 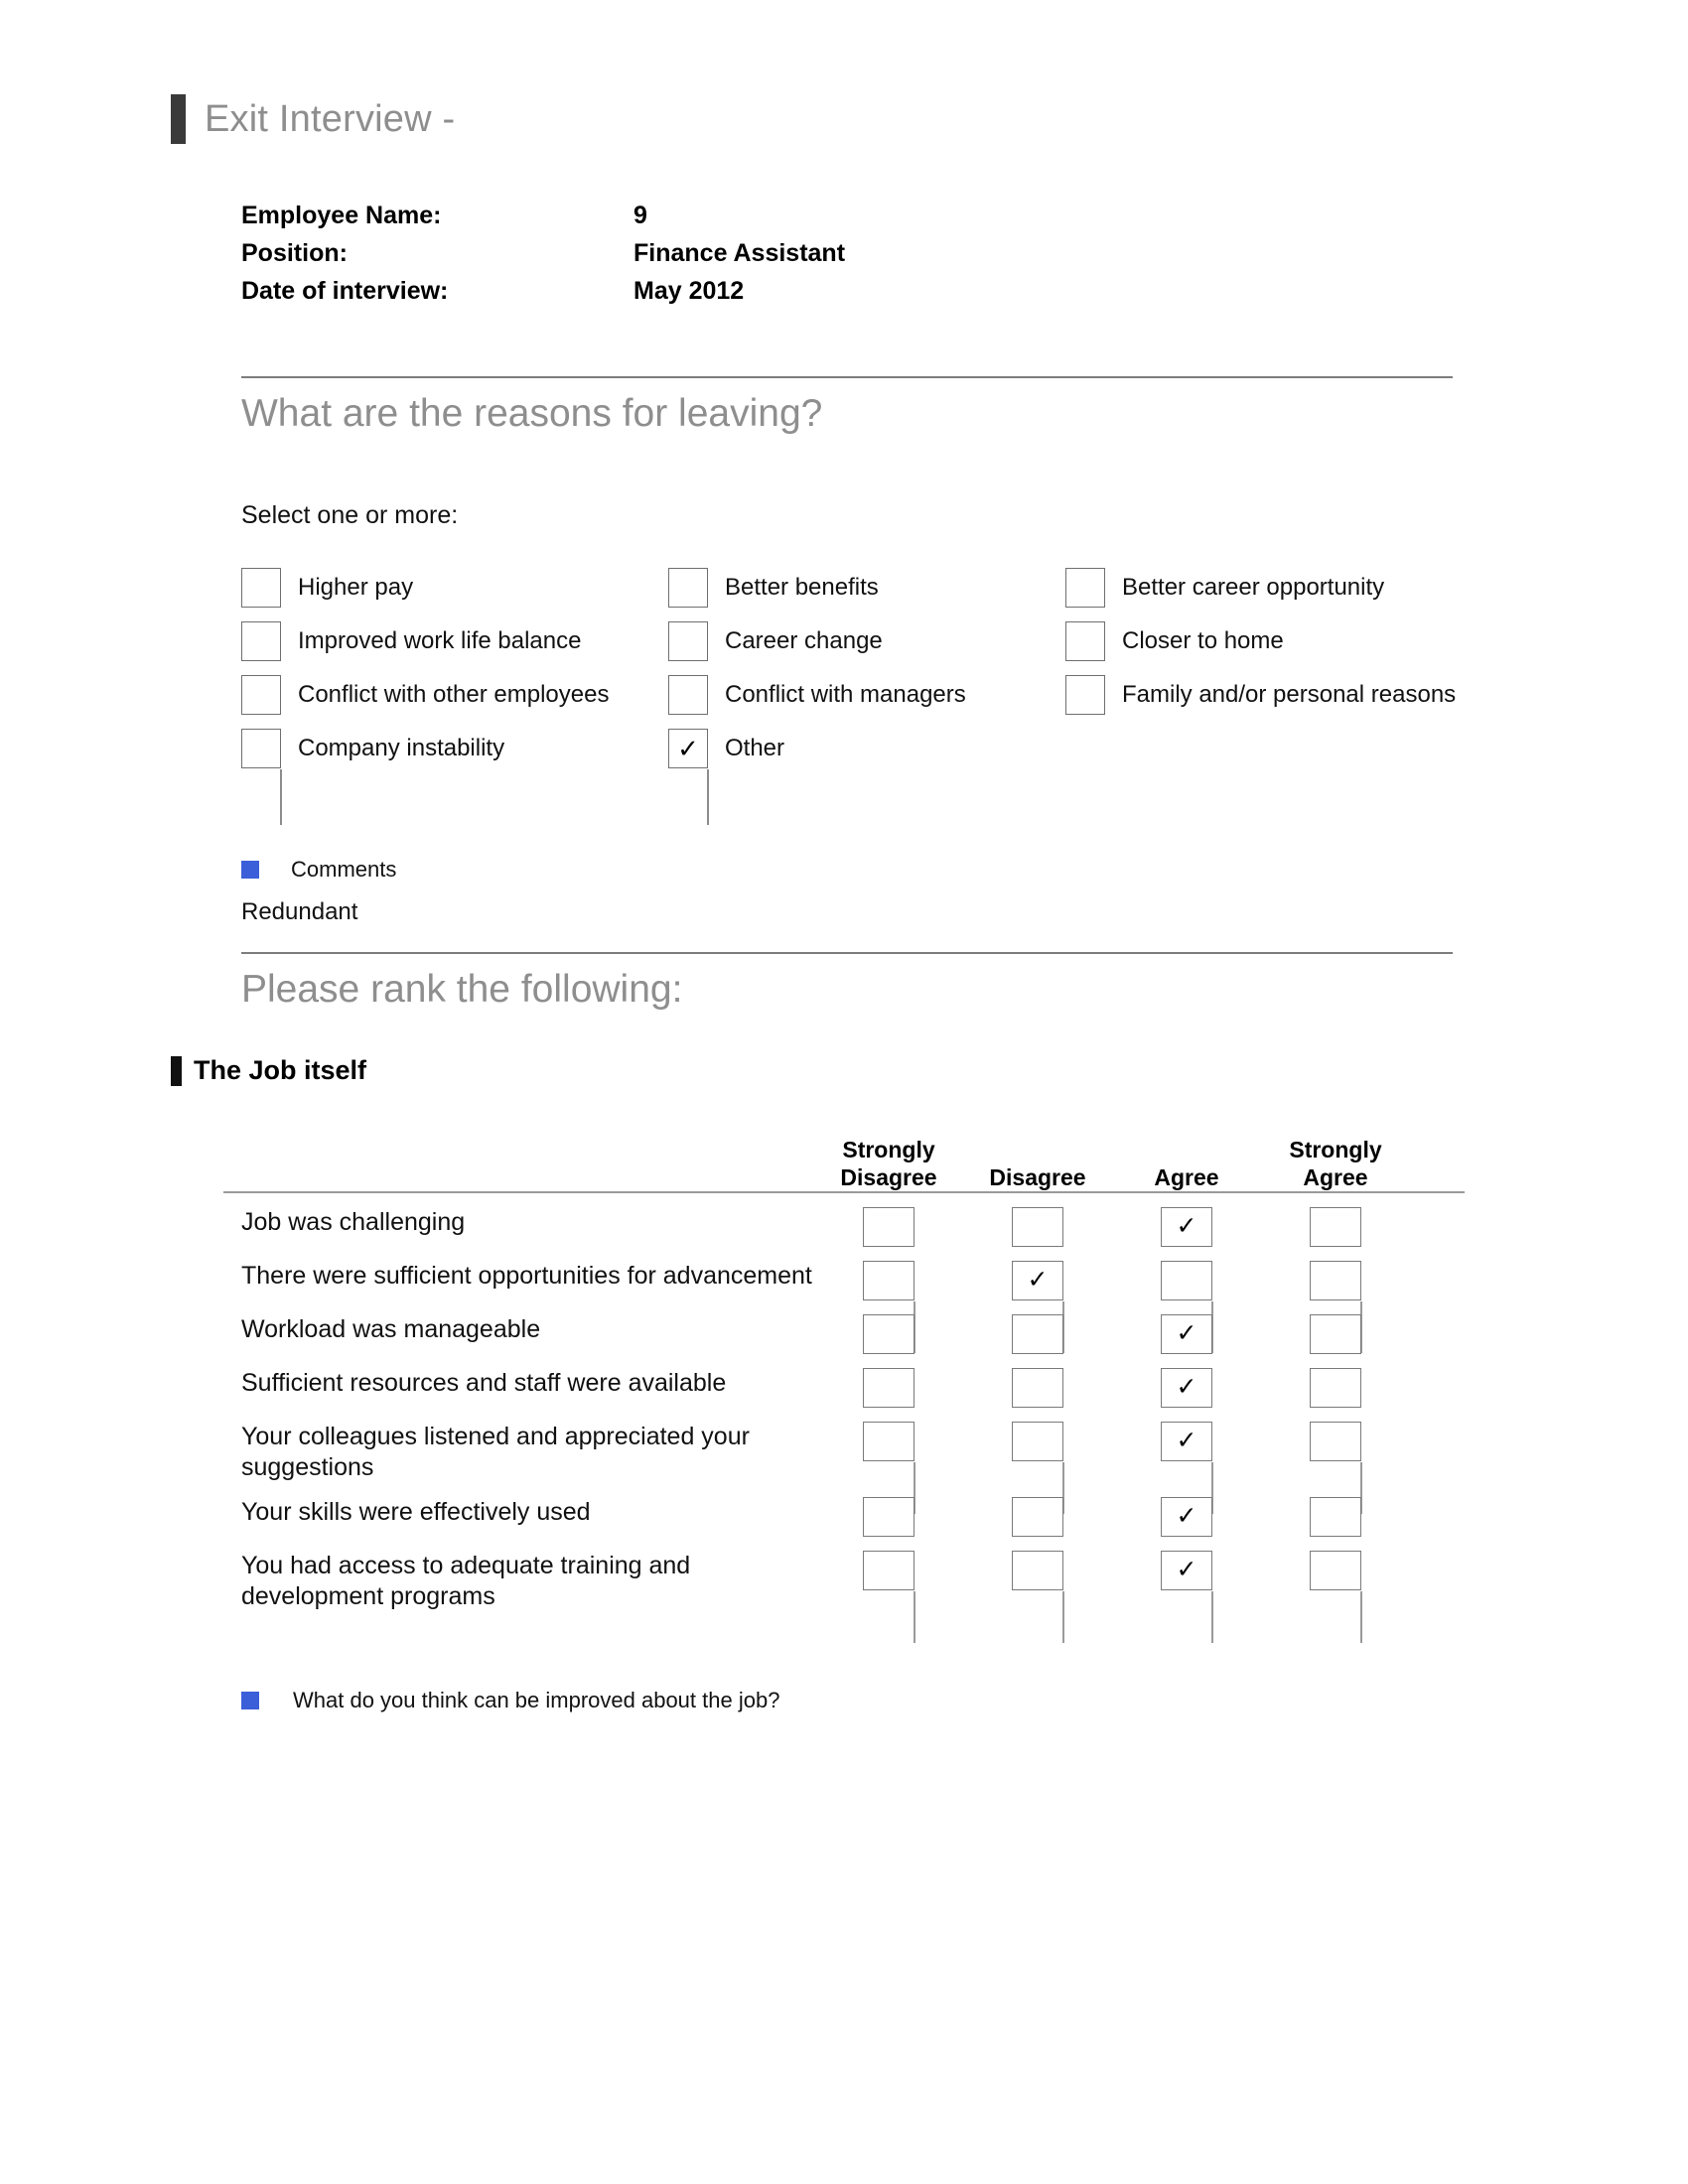 I want to click on reason-option-improved-work-life-balance: Improved work life balance, so click(x=454, y=648).